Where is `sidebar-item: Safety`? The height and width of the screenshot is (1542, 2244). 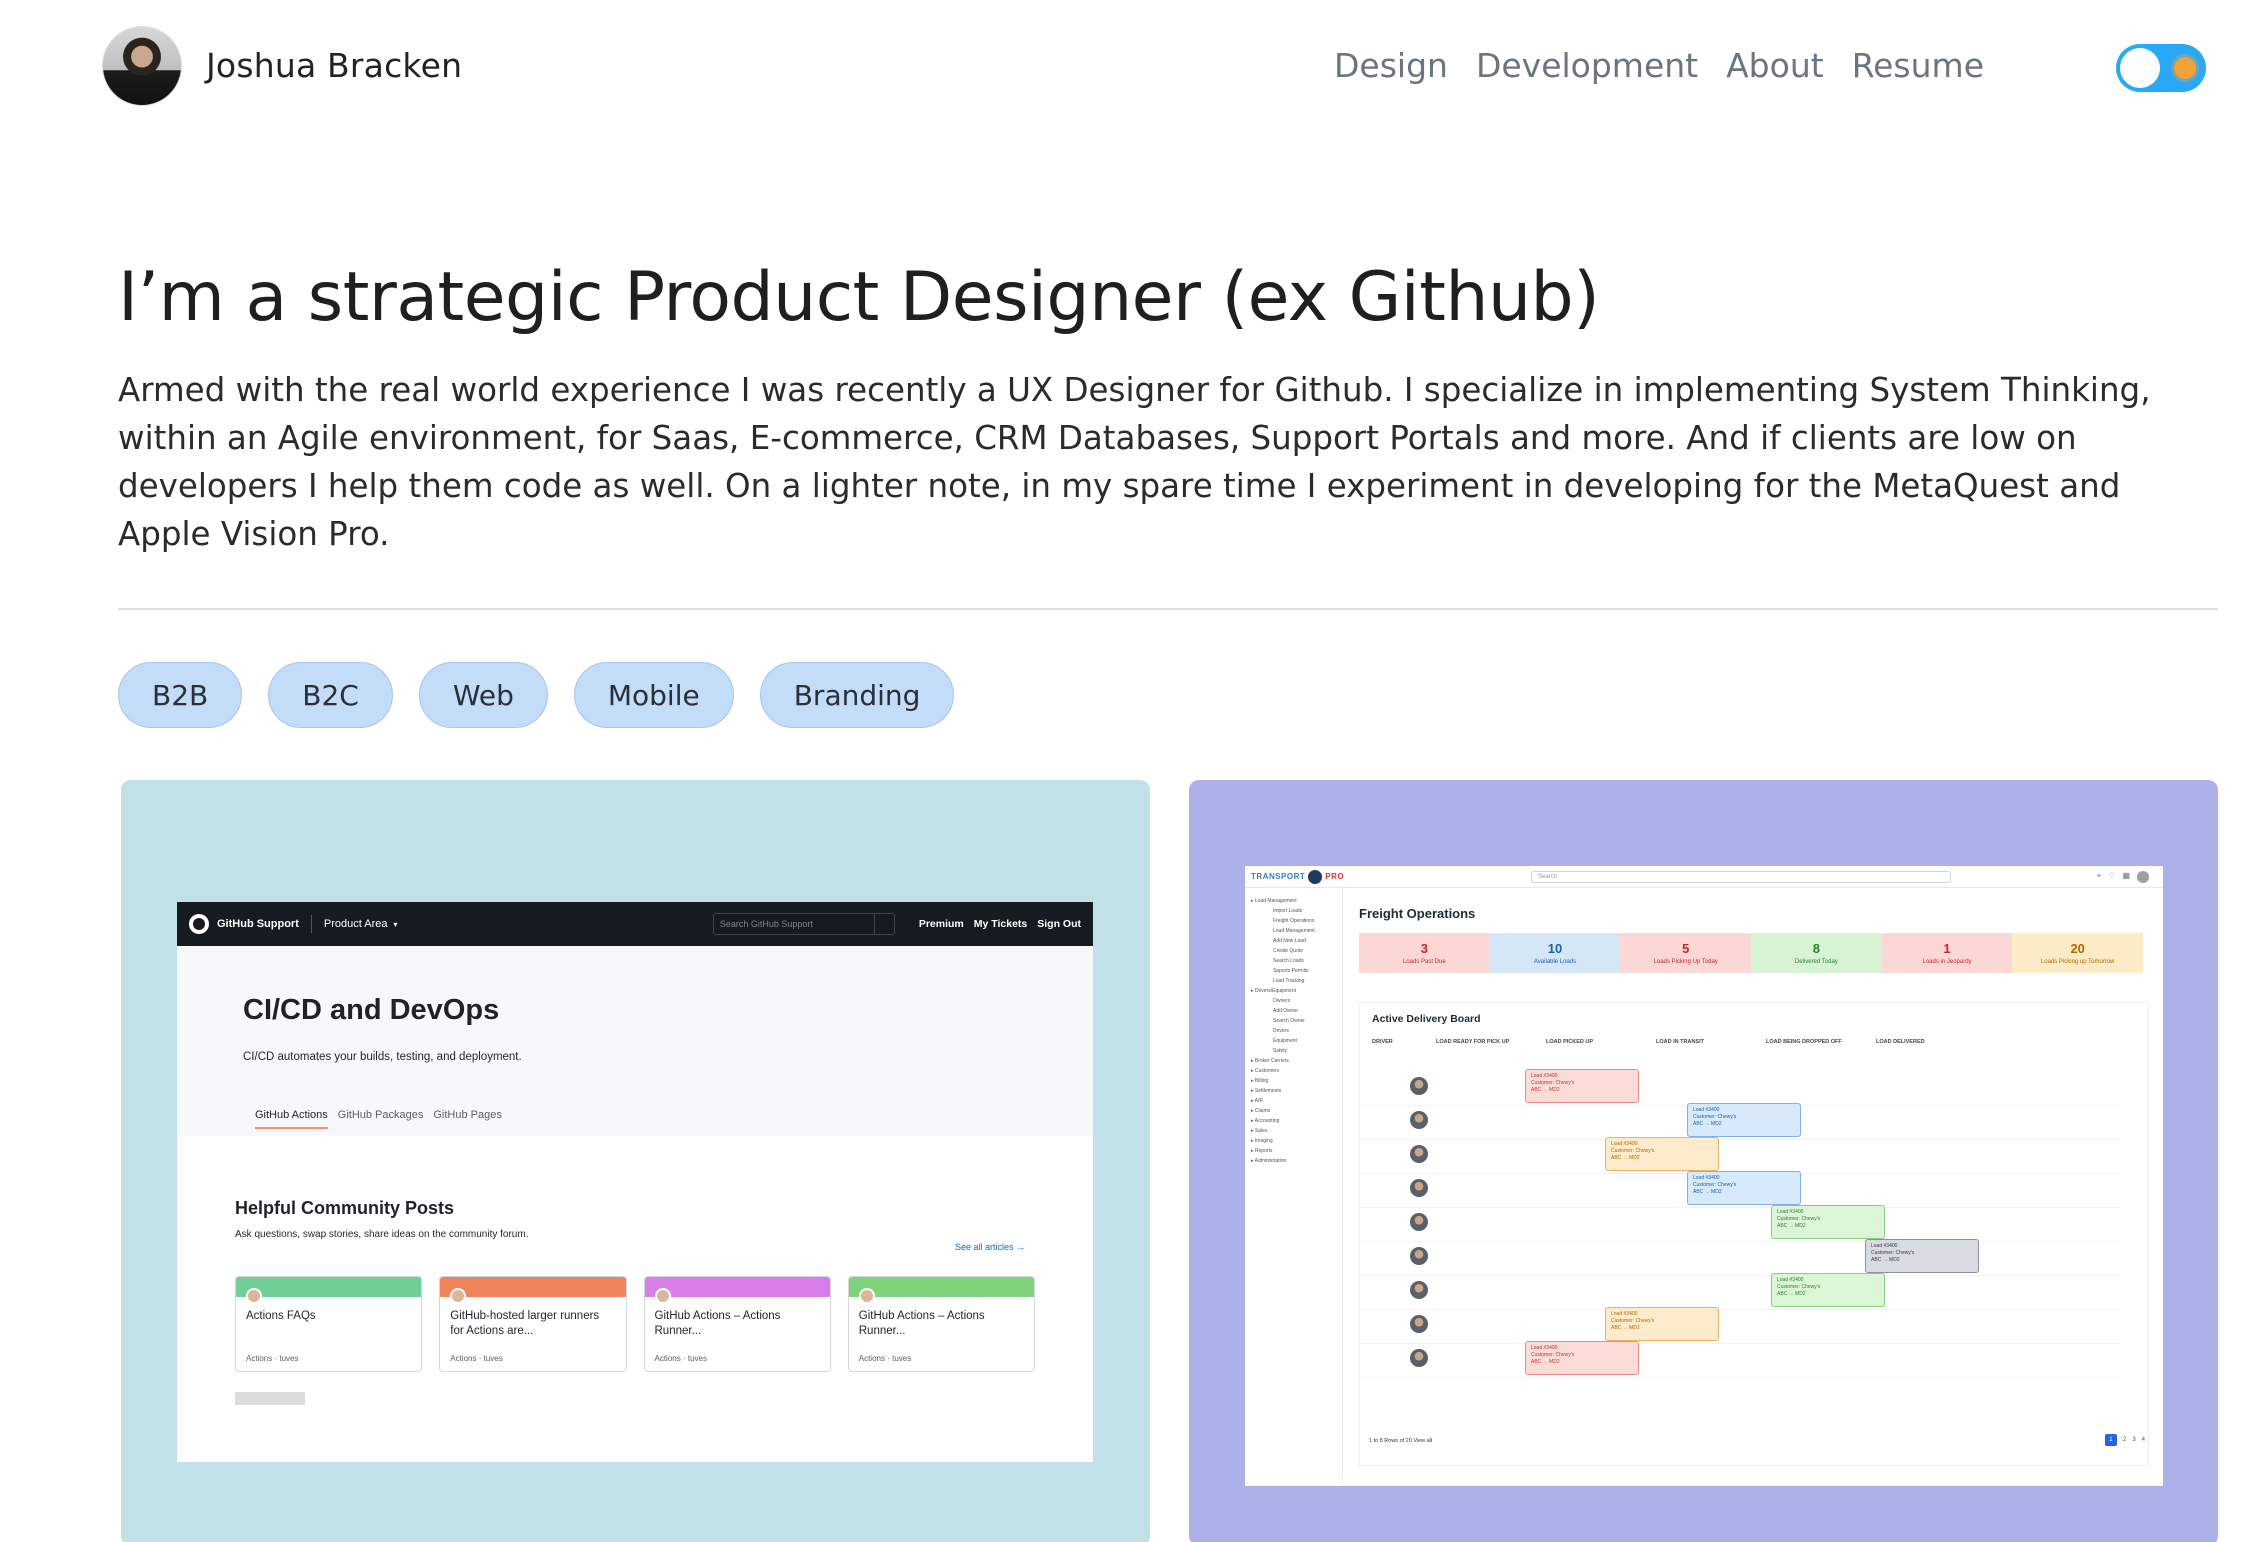
sidebar-item: Safety is located at coordinates (1280, 1051).